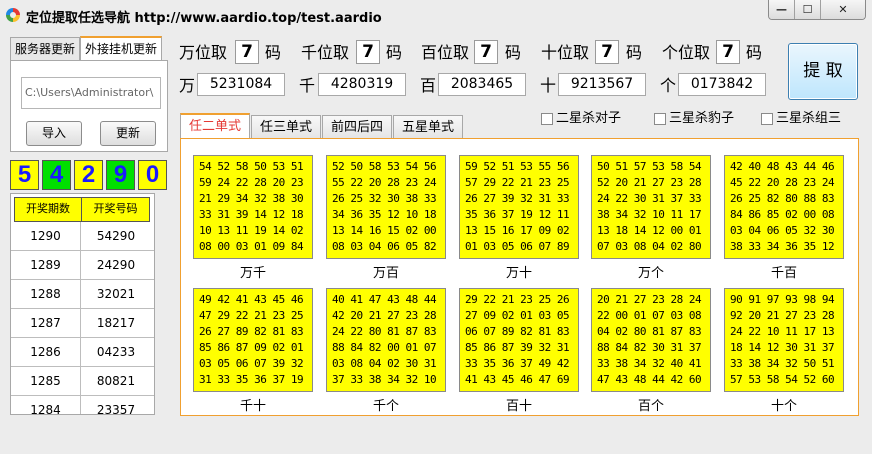 Image resolution: width=872 pixels, height=454 pixels. I want to click on bai-digits-field: 2083465, so click(482, 84).